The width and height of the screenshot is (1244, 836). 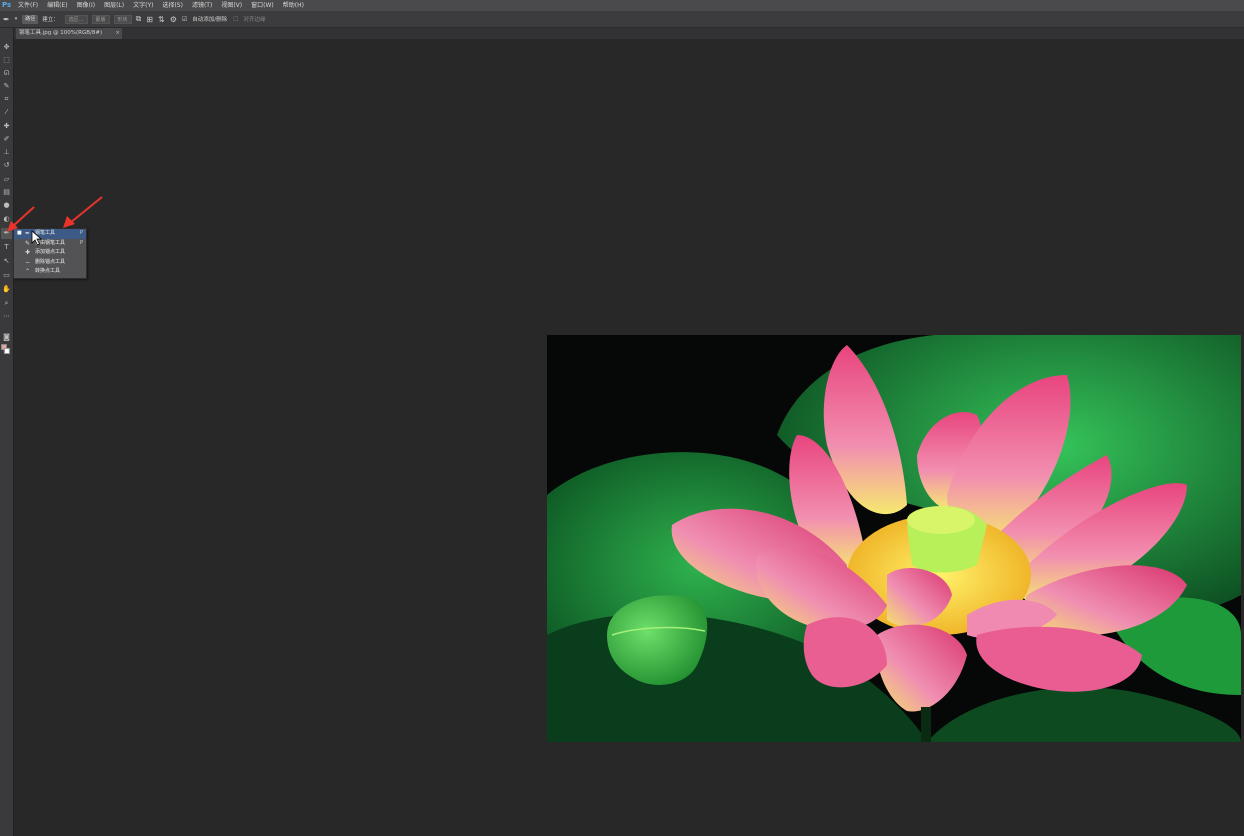 What do you see at coordinates (173, 19) in the screenshot?
I see `settings-gear-icon: ⚙` at bounding box center [173, 19].